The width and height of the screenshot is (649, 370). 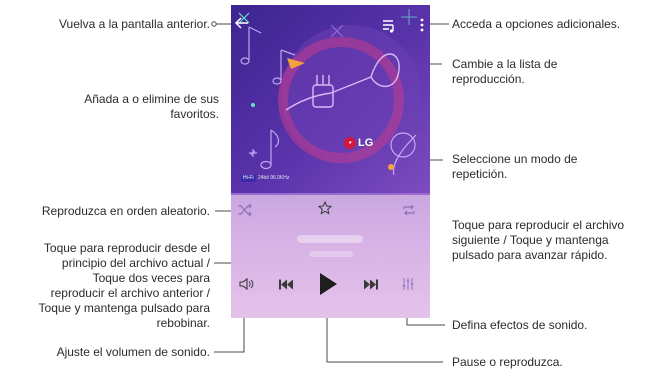 What do you see at coordinates (242, 23) in the screenshot?
I see `back-arrow-icon` at bounding box center [242, 23].